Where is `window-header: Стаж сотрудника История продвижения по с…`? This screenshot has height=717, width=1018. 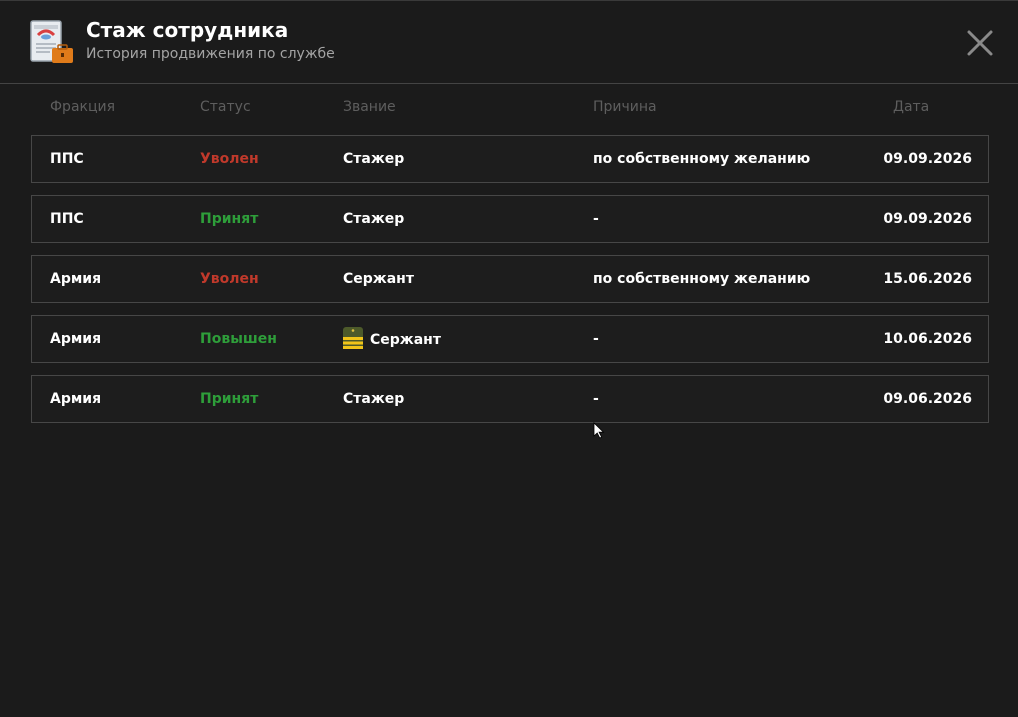
window-header: Стаж сотрудника История продвижения по с… is located at coordinates (509, 42).